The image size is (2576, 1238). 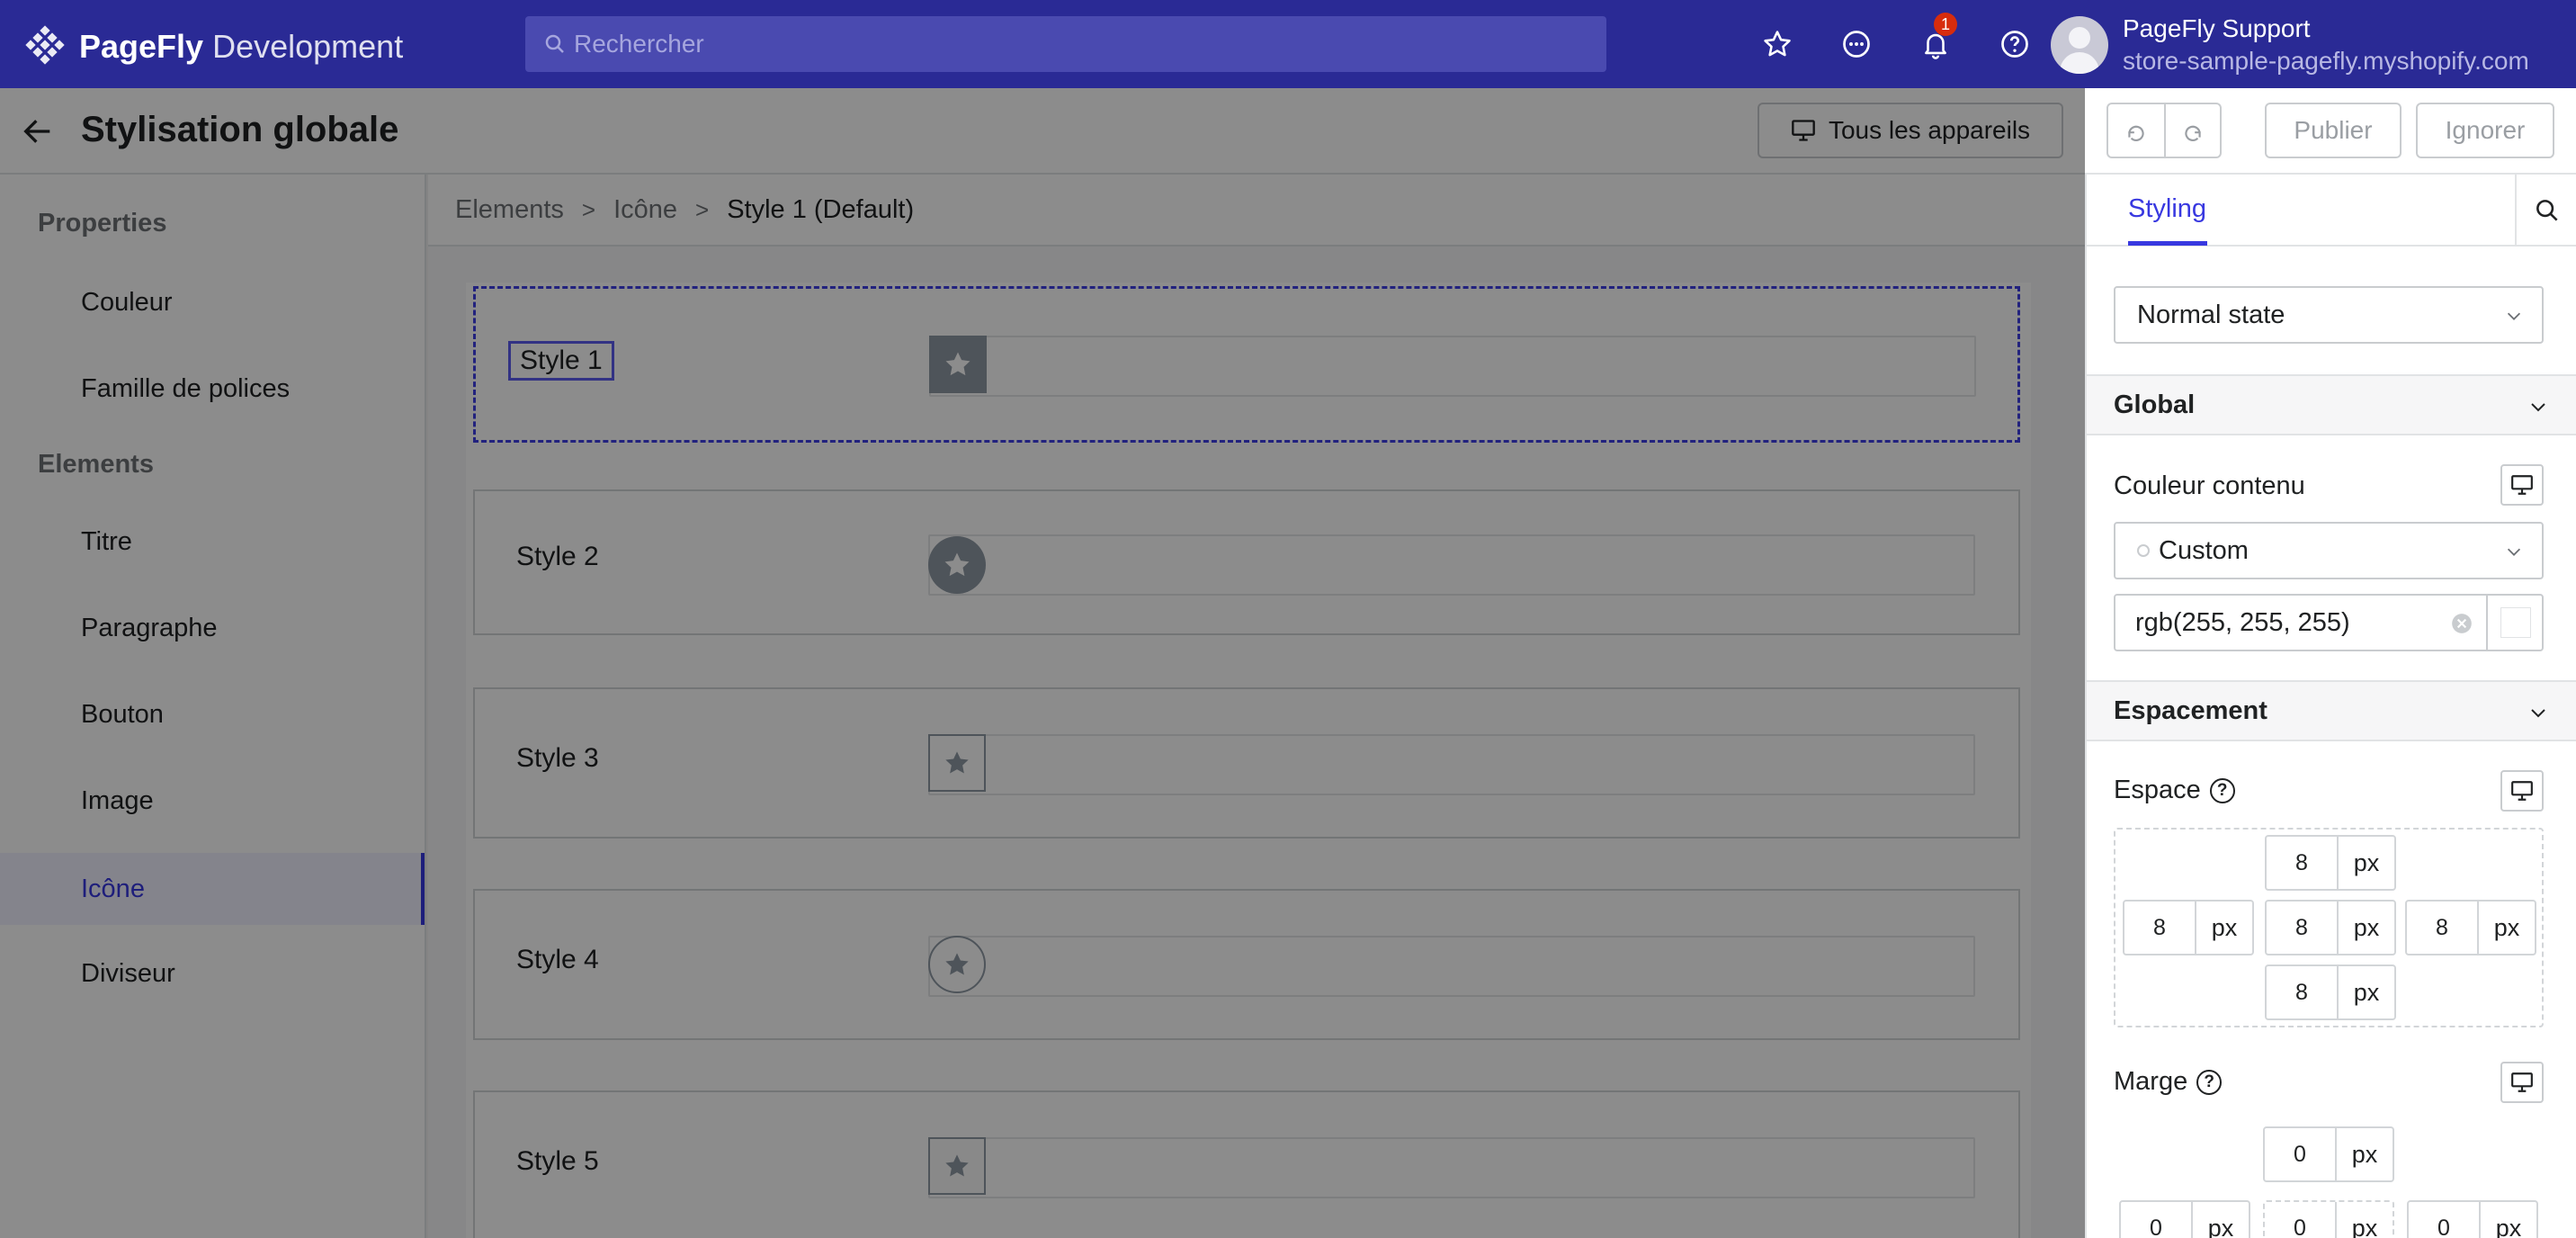 What do you see at coordinates (1246, 763) in the screenshot?
I see `style-3-card: Style 3` at bounding box center [1246, 763].